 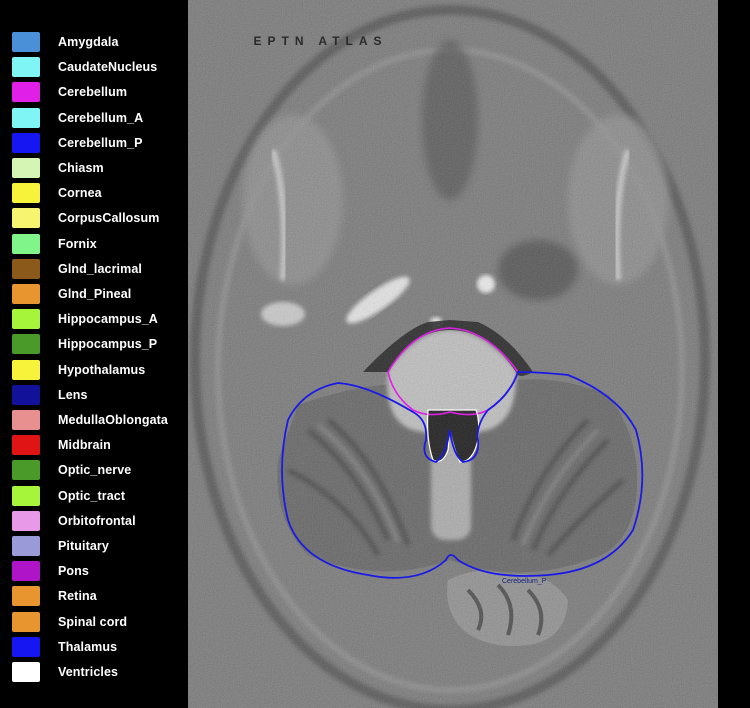 What do you see at coordinates (57, 193) in the screenshot?
I see `legend-item: Cornea` at bounding box center [57, 193].